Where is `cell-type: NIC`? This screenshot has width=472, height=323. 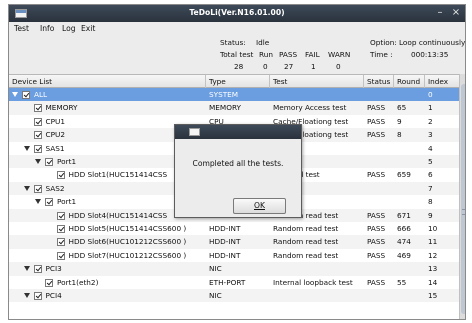
cell-type: NIC is located at coordinates (215, 295).